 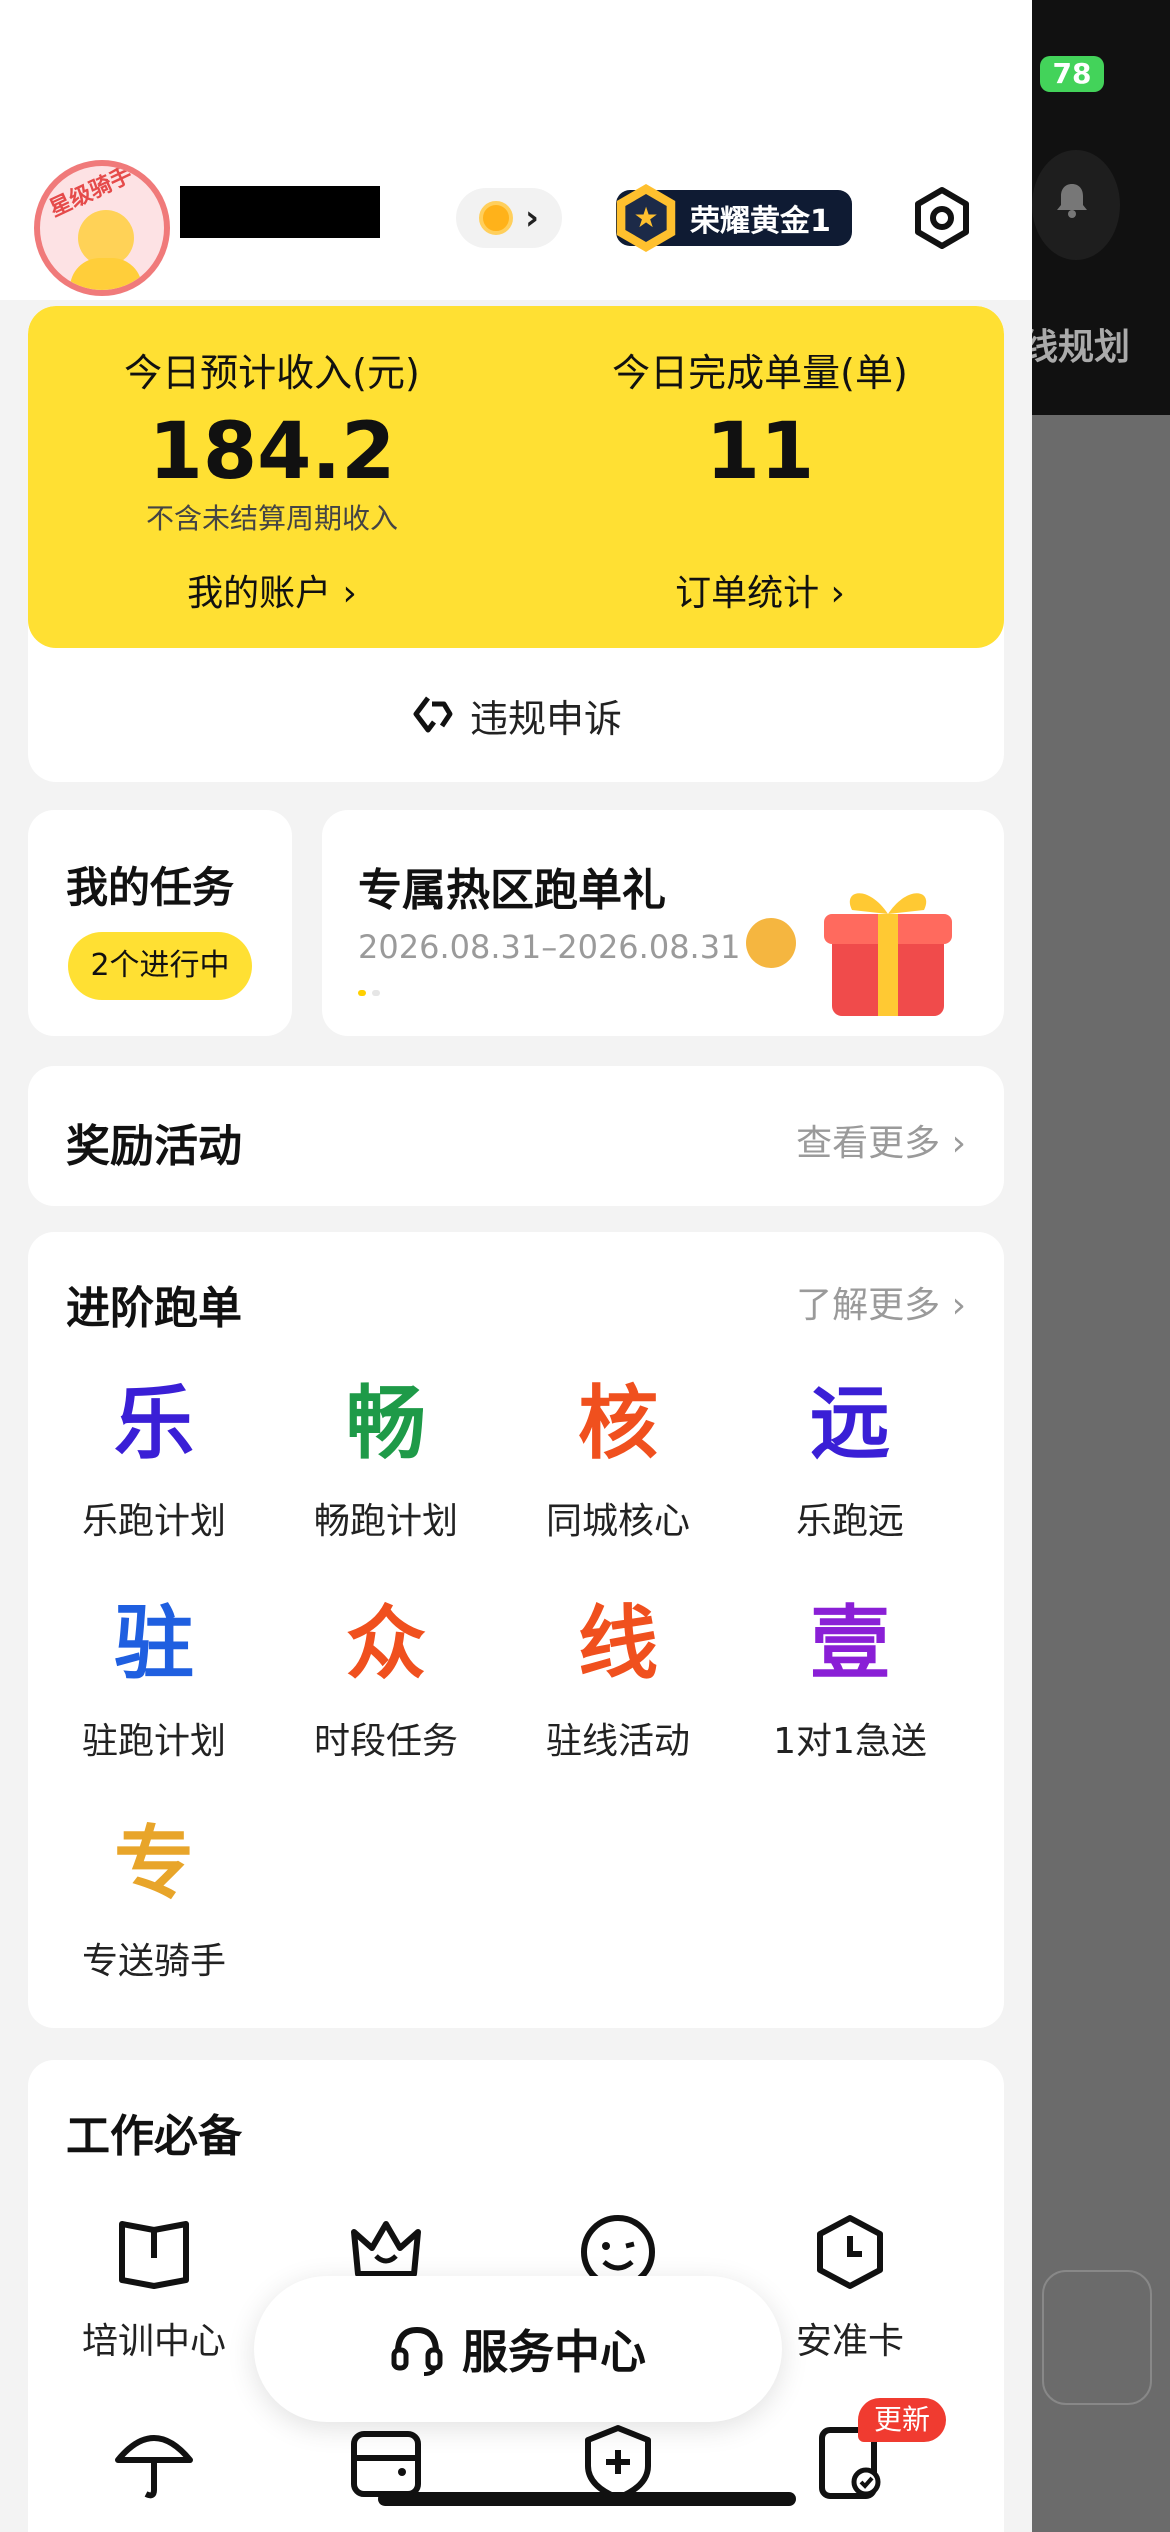 What do you see at coordinates (850, 1741) in the screenshot?
I see `grid-item-label: 1对1急送` at bounding box center [850, 1741].